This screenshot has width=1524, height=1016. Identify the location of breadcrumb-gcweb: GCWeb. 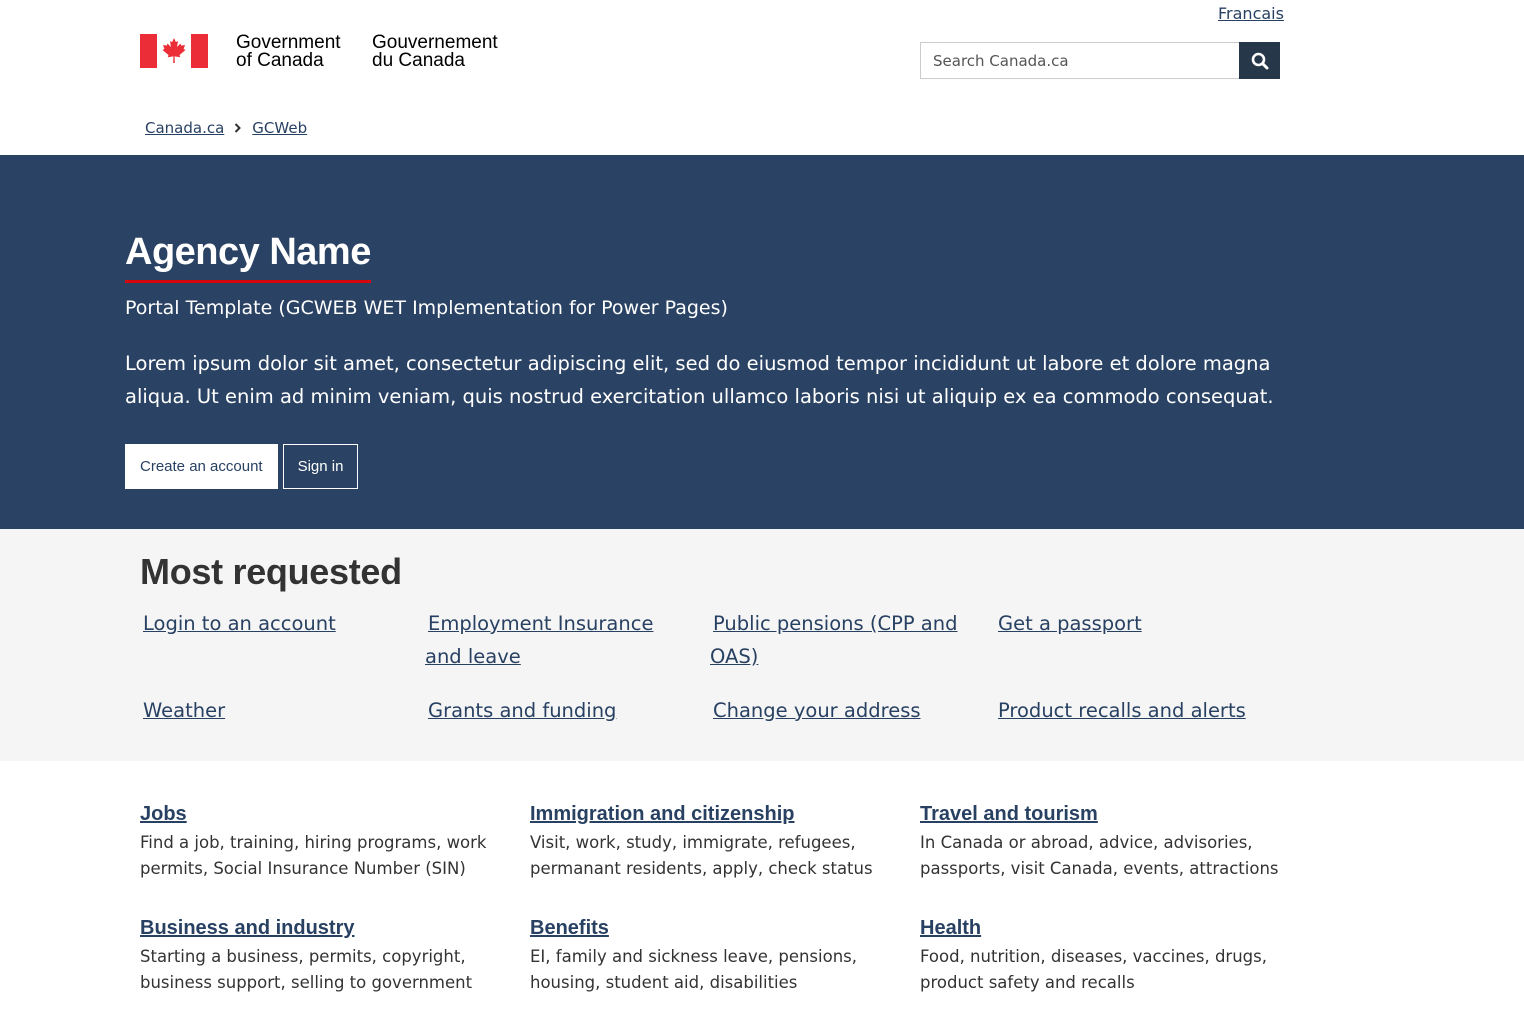
(279, 128).